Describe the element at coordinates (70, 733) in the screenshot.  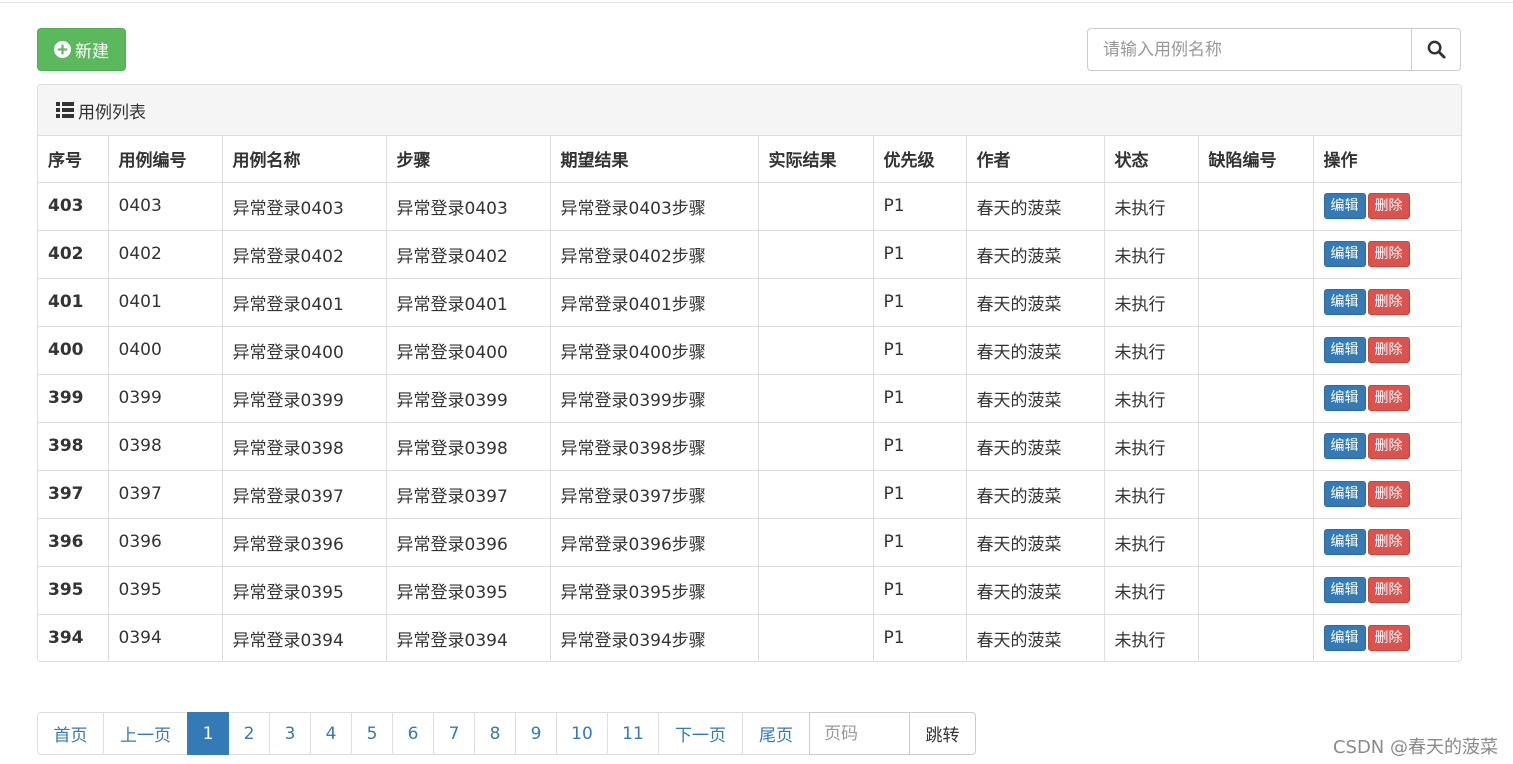
I see `first-page-link: 首页` at that location.